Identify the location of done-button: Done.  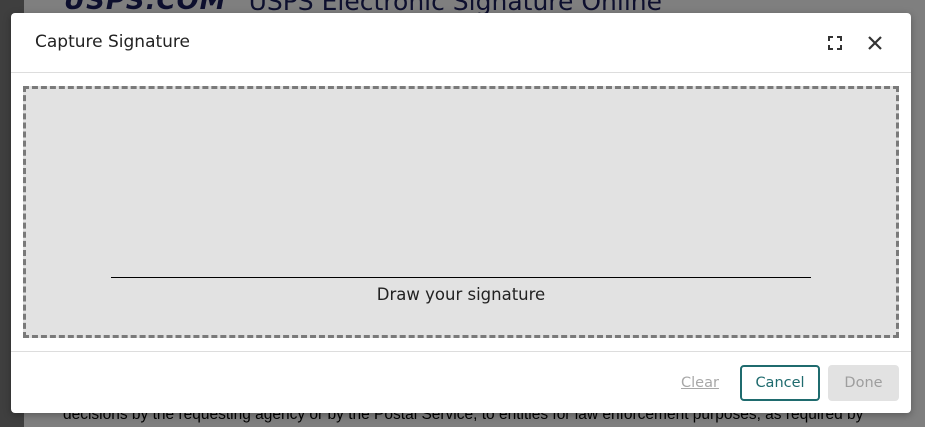
(863, 383).